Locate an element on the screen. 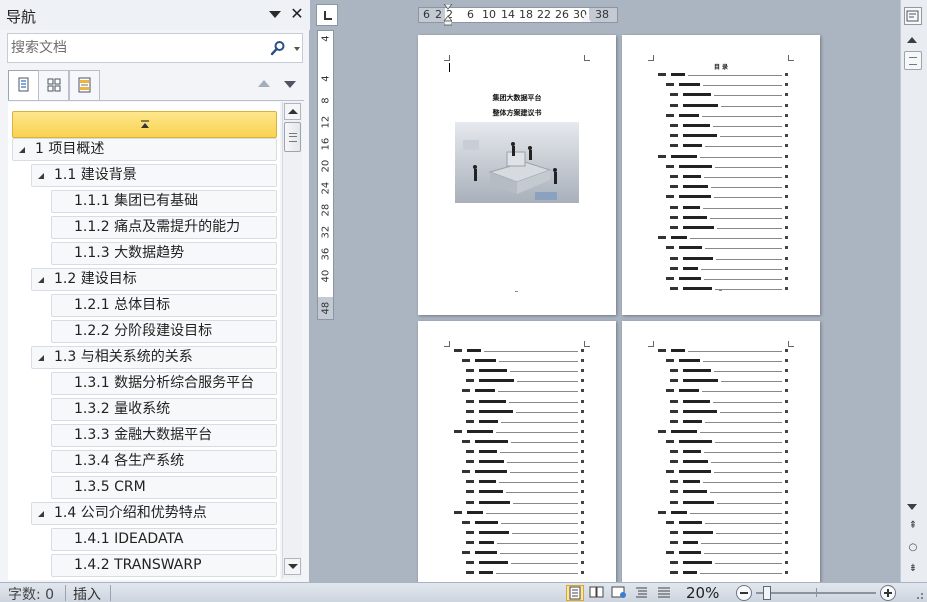 The image size is (927, 602). heading-item-level-3: 1.3.2 量收系统 is located at coordinates (164, 409).